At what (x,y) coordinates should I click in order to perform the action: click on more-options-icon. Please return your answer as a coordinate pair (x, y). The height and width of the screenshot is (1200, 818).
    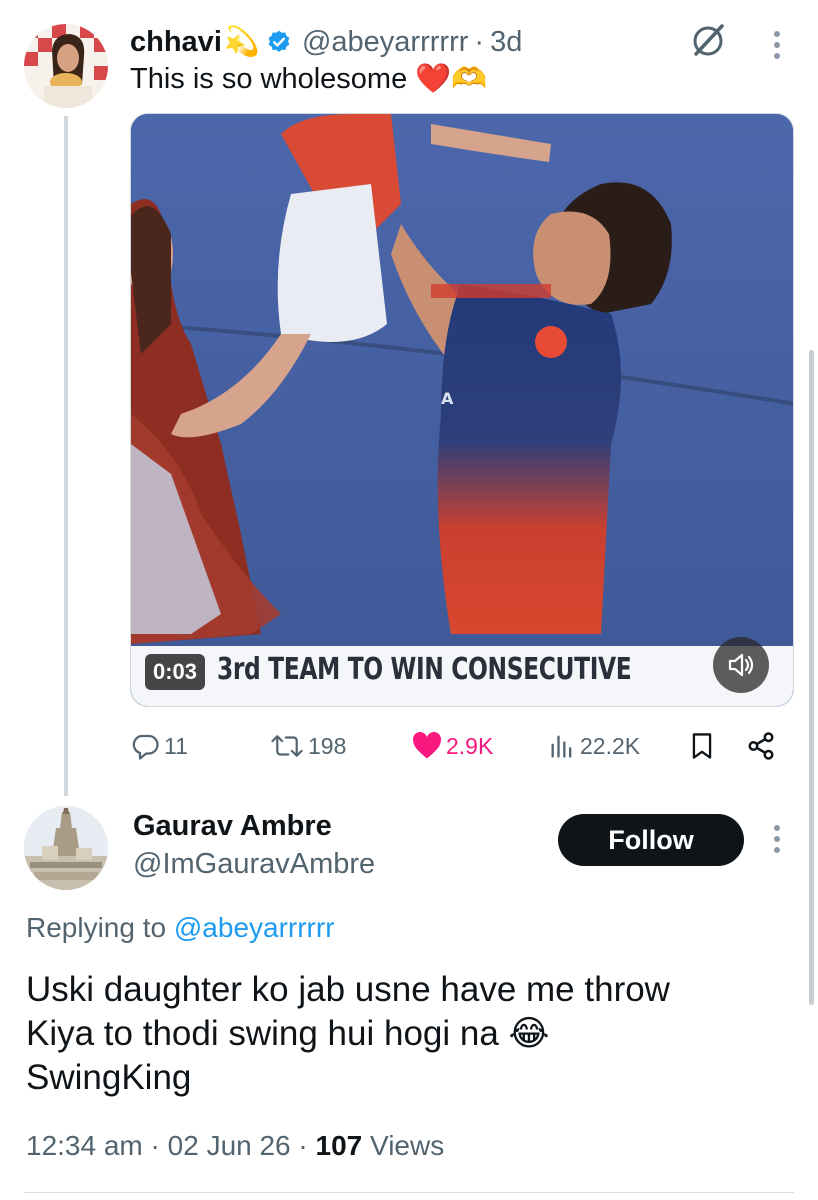
    Looking at the image, I should click on (777, 46).